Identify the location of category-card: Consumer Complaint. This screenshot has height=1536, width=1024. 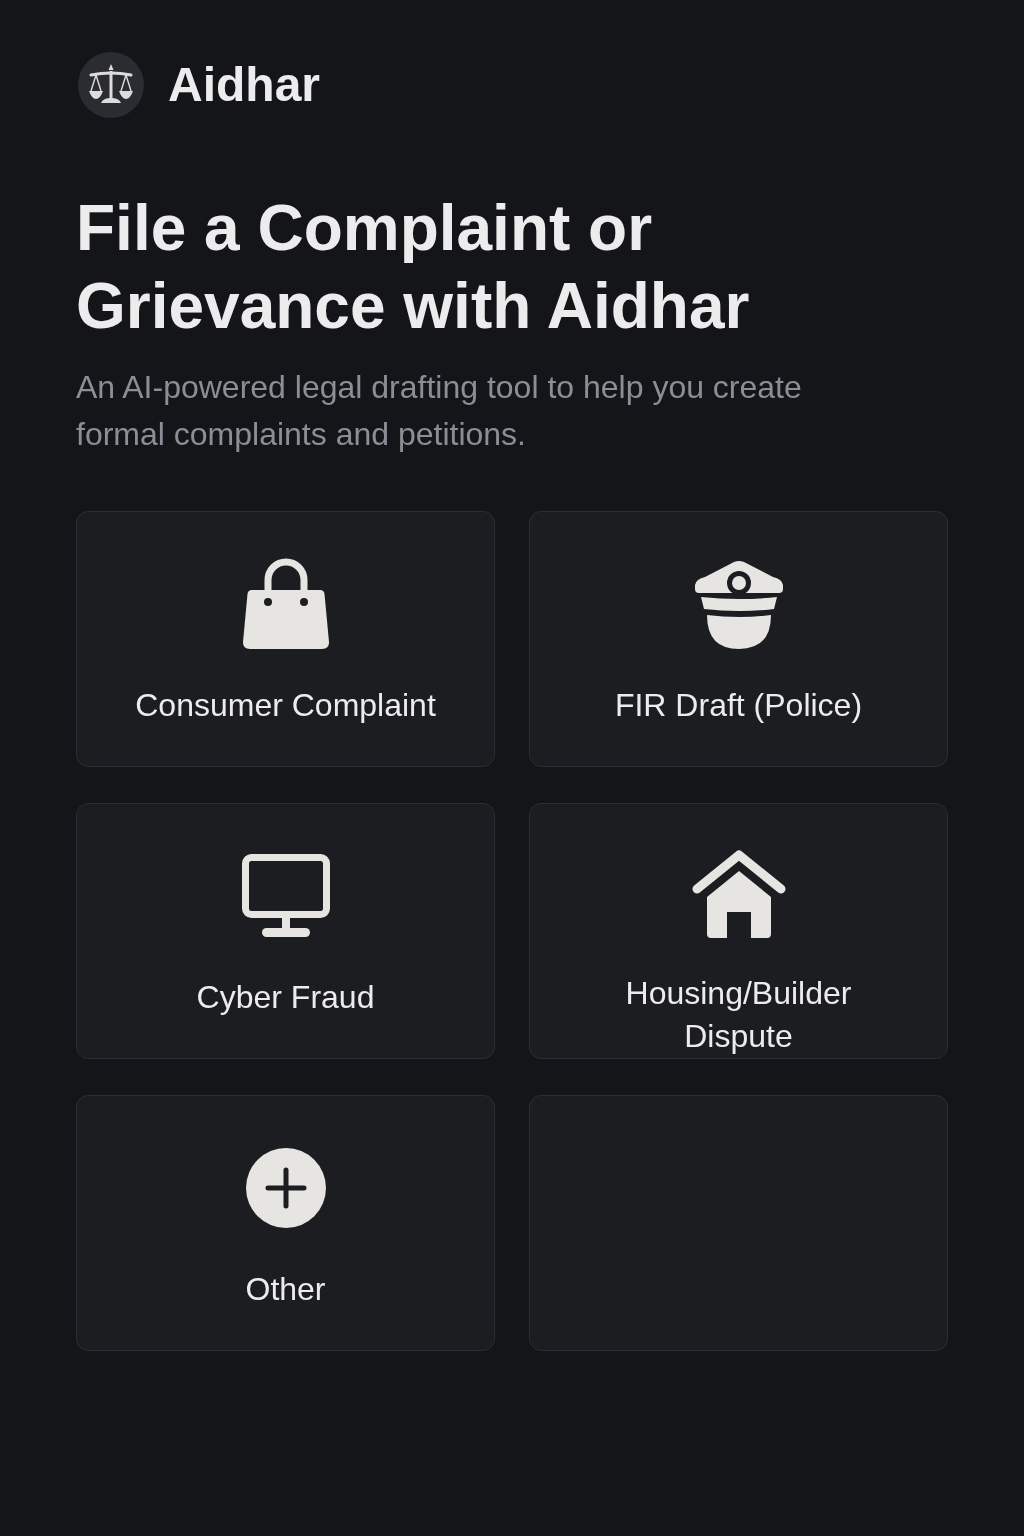
(285, 639).